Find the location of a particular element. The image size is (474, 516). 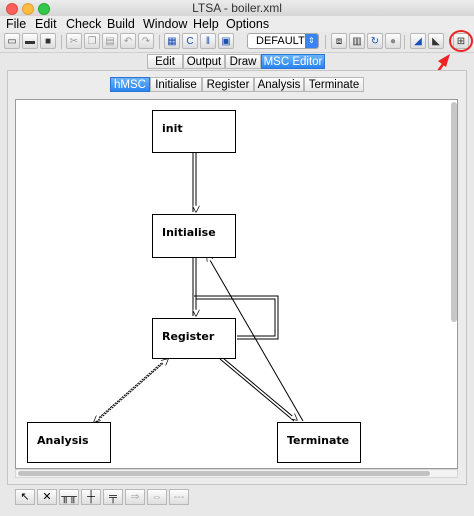

vertical-scrollbar is located at coordinates (454, 212).